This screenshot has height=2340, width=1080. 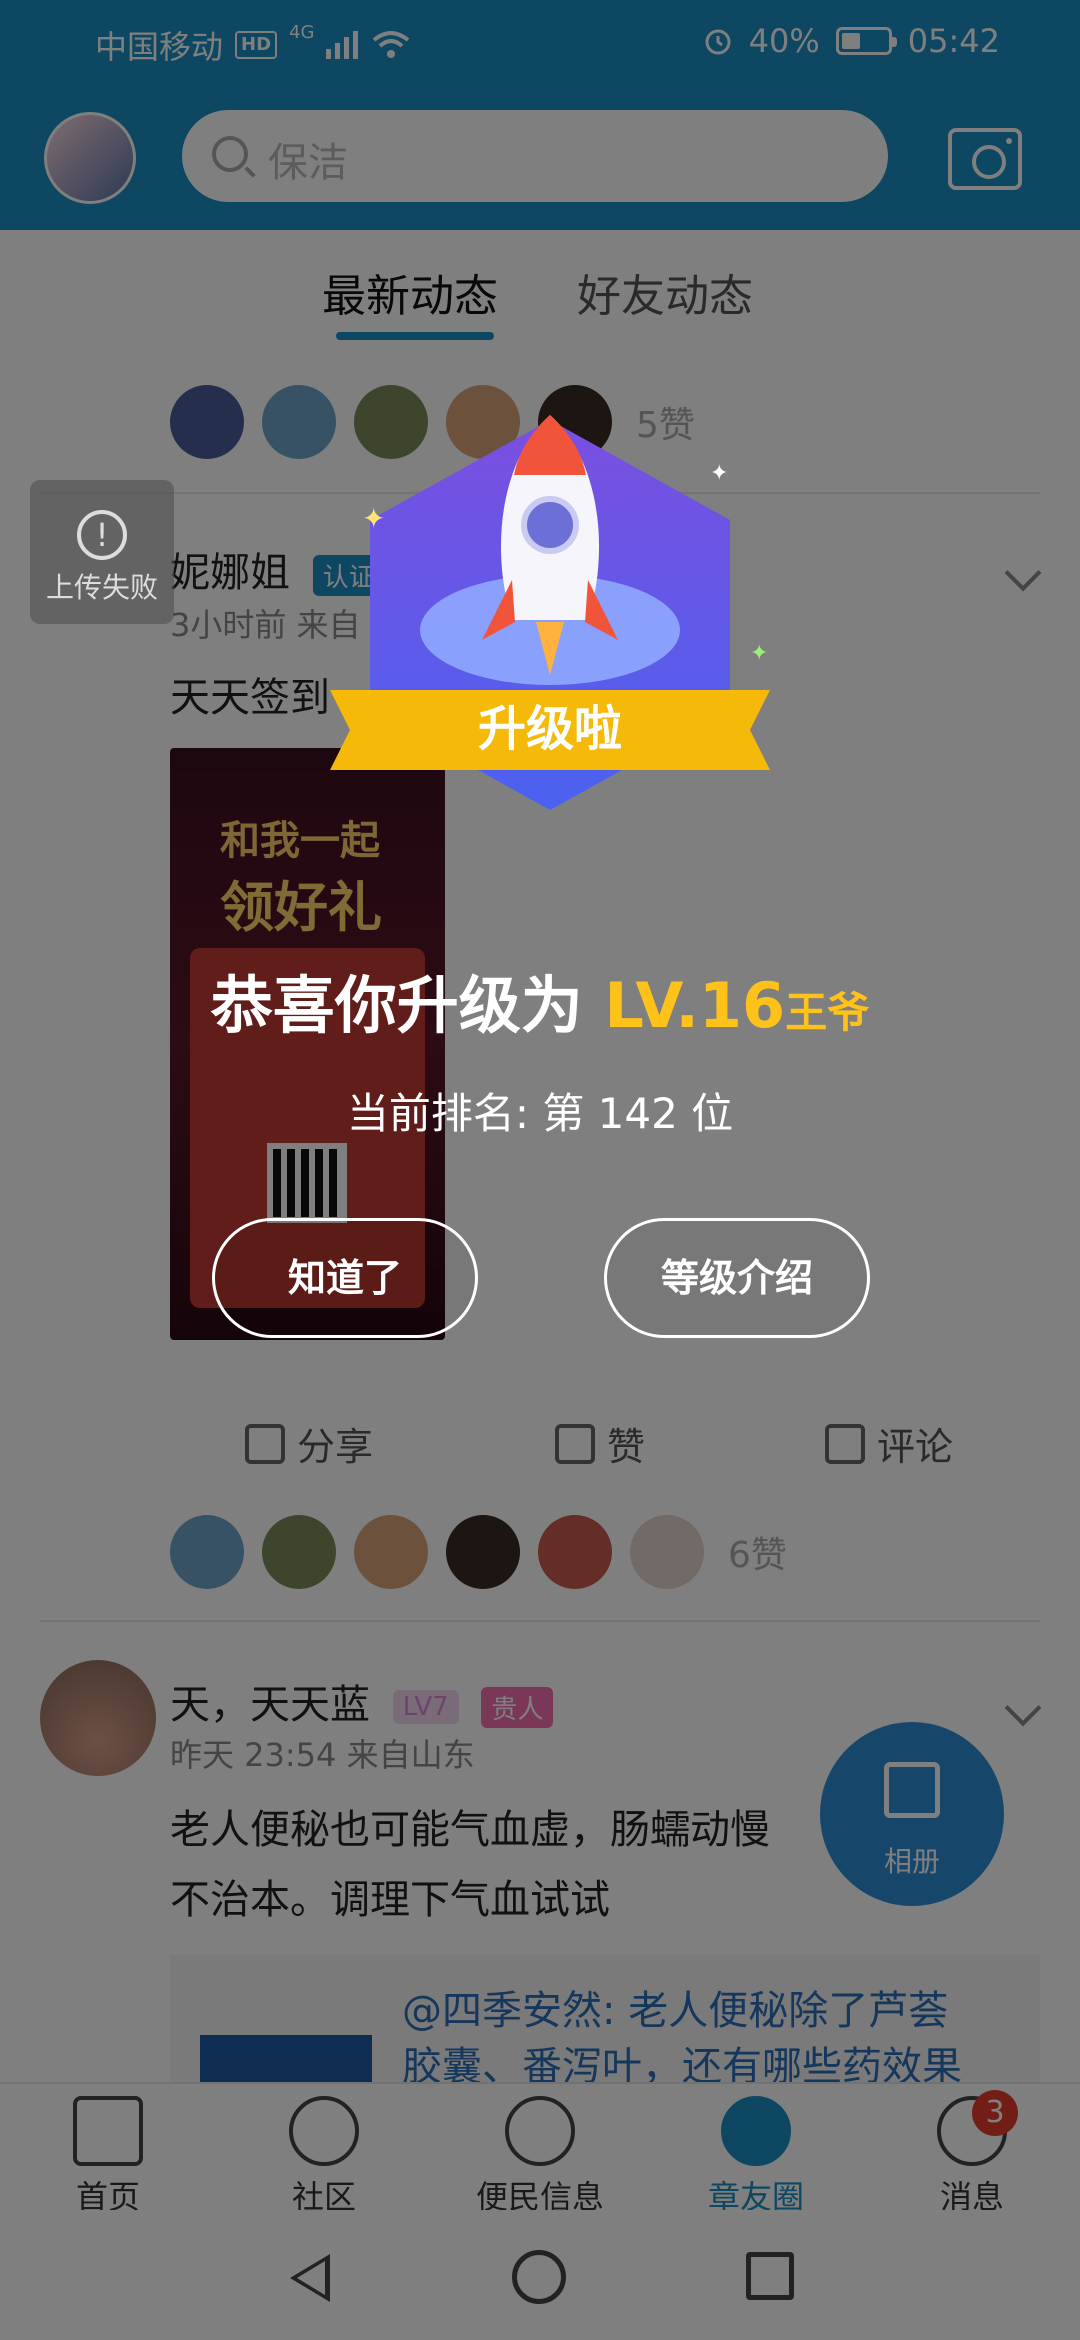 I want to click on upload-failed-toast: ! 上传失败, so click(x=102, y=552).